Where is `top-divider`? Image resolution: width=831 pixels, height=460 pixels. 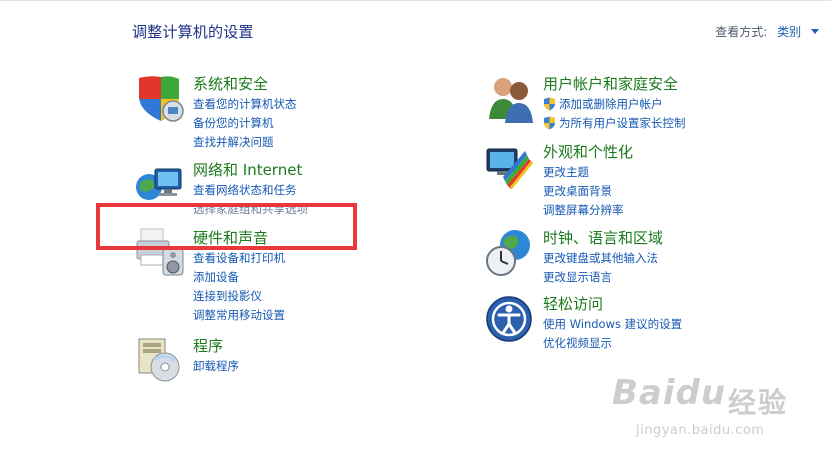
top-divider is located at coordinates (415, 0).